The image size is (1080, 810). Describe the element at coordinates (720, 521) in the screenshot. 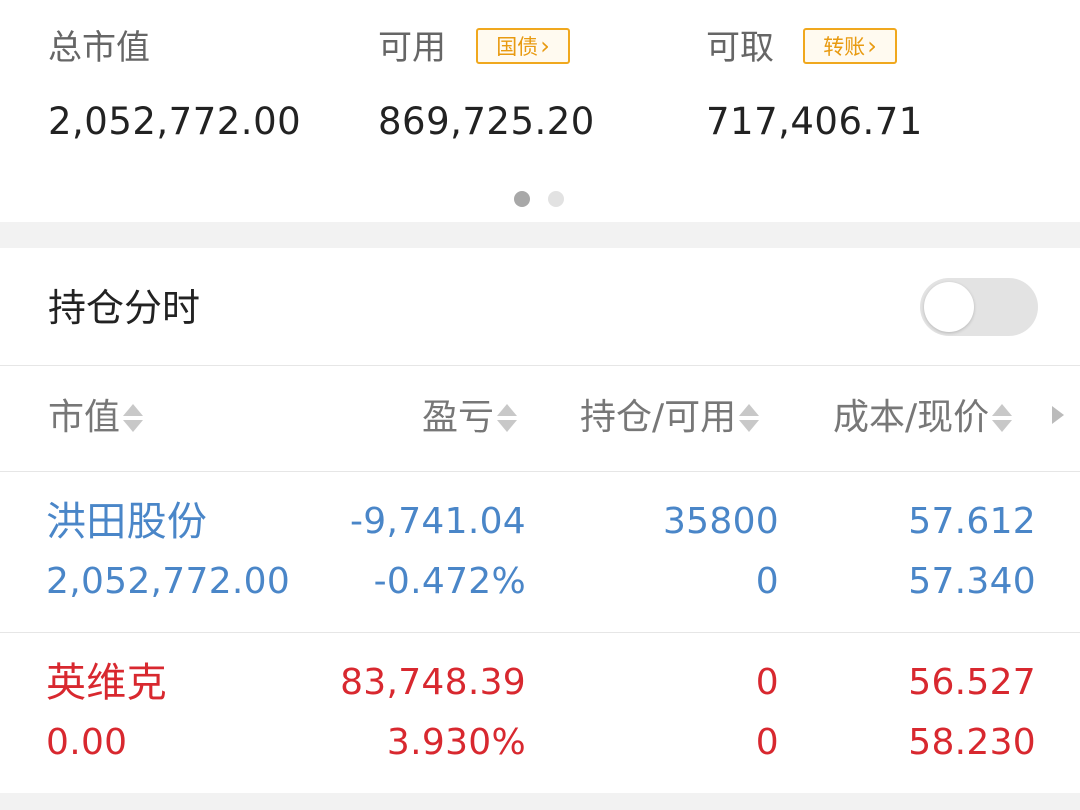

I see `stock-position: 35800` at that location.